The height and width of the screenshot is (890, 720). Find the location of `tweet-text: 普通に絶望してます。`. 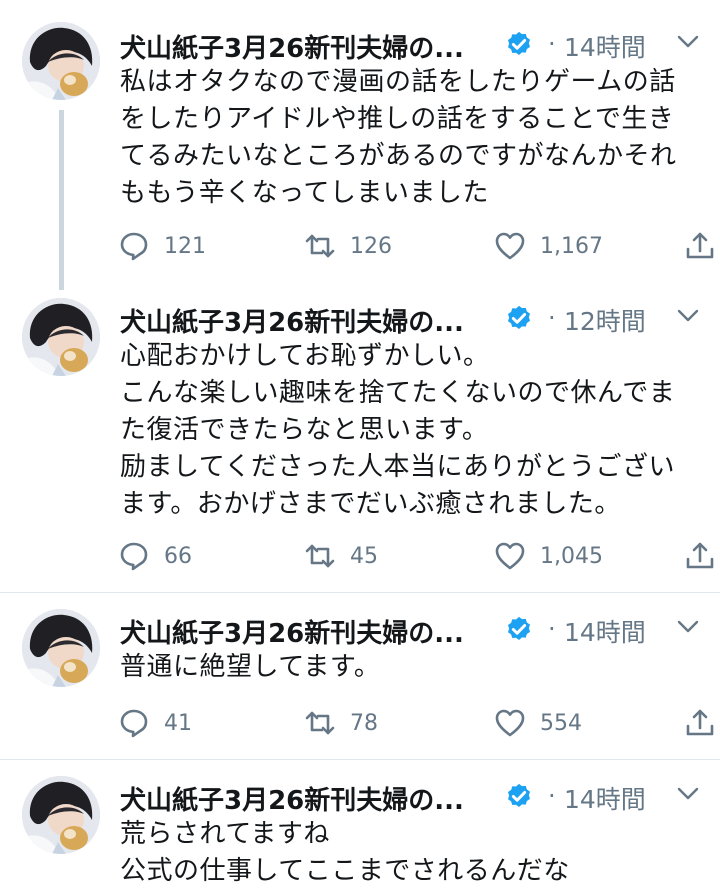

tweet-text: 普通に絶望してます。 is located at coordinates (418, 667).